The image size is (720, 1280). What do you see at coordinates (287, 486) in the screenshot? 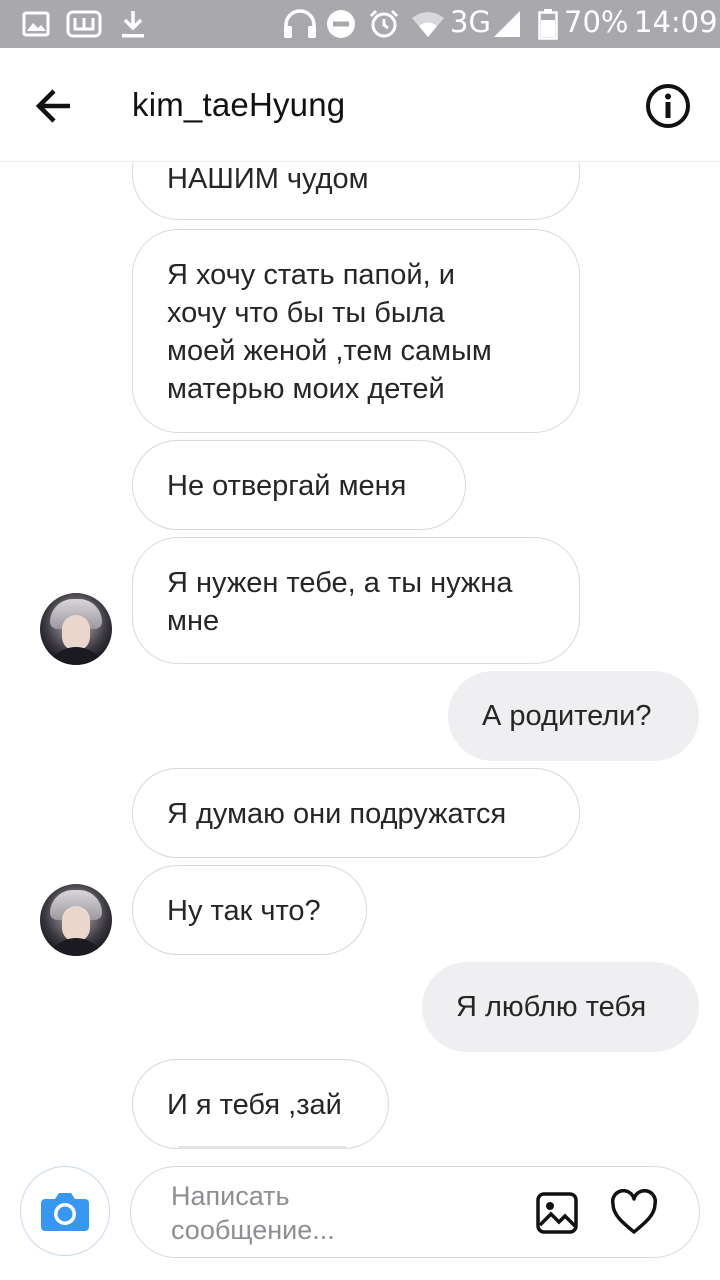
I see `message-text: Не отвергай меня` at bounding box center [287, 486].